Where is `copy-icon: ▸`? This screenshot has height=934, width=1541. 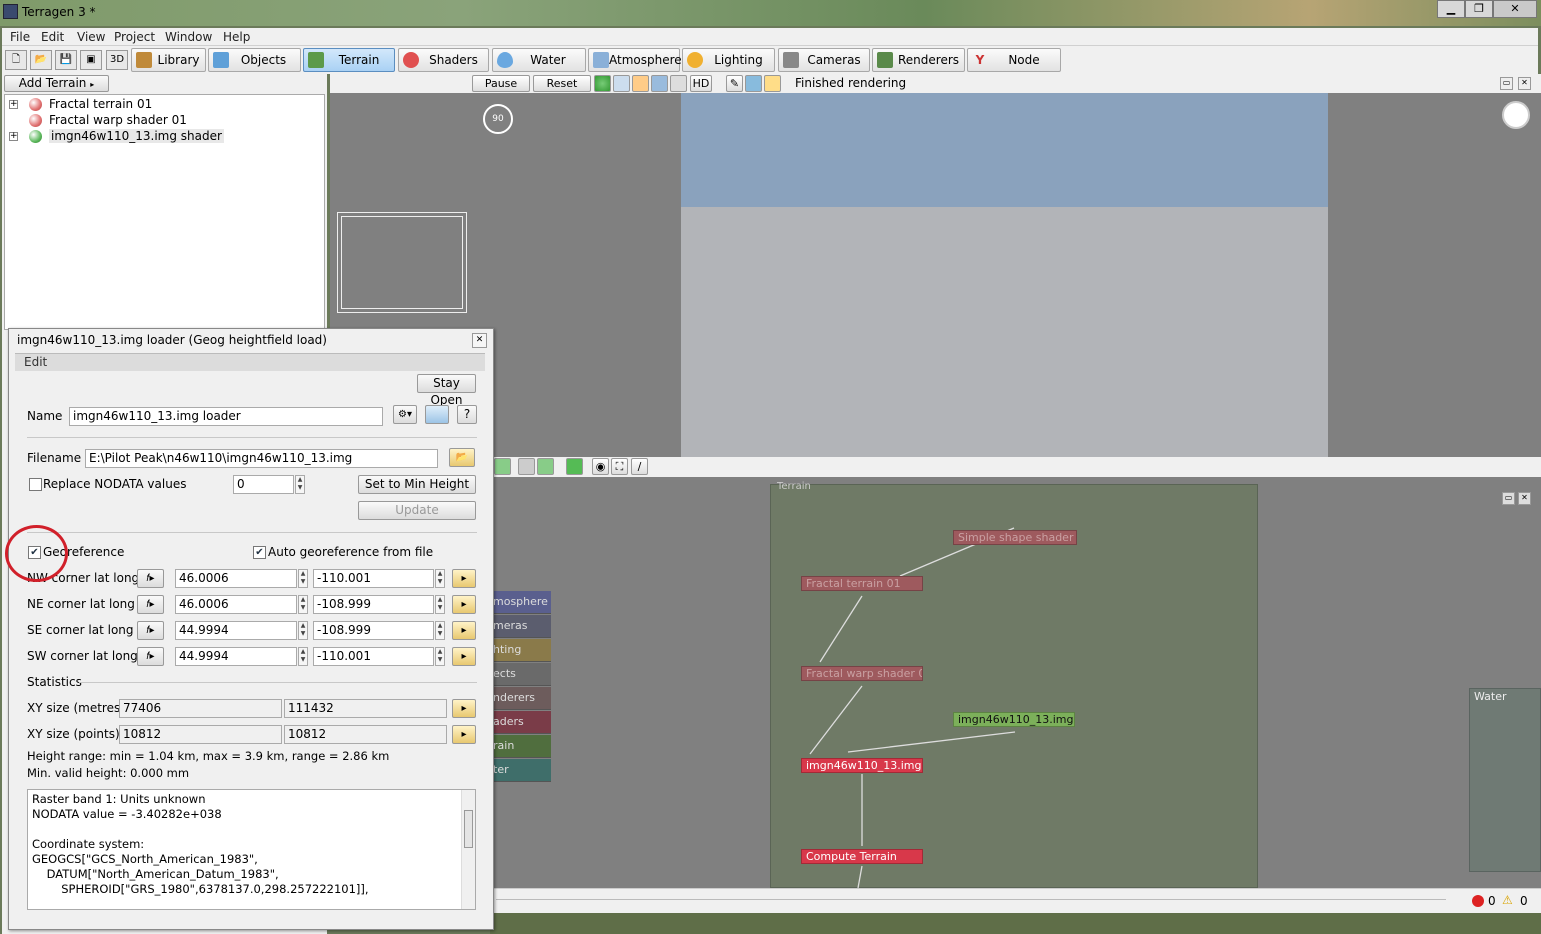 copy-icon: ▸ is located at coordinates (464, 708).